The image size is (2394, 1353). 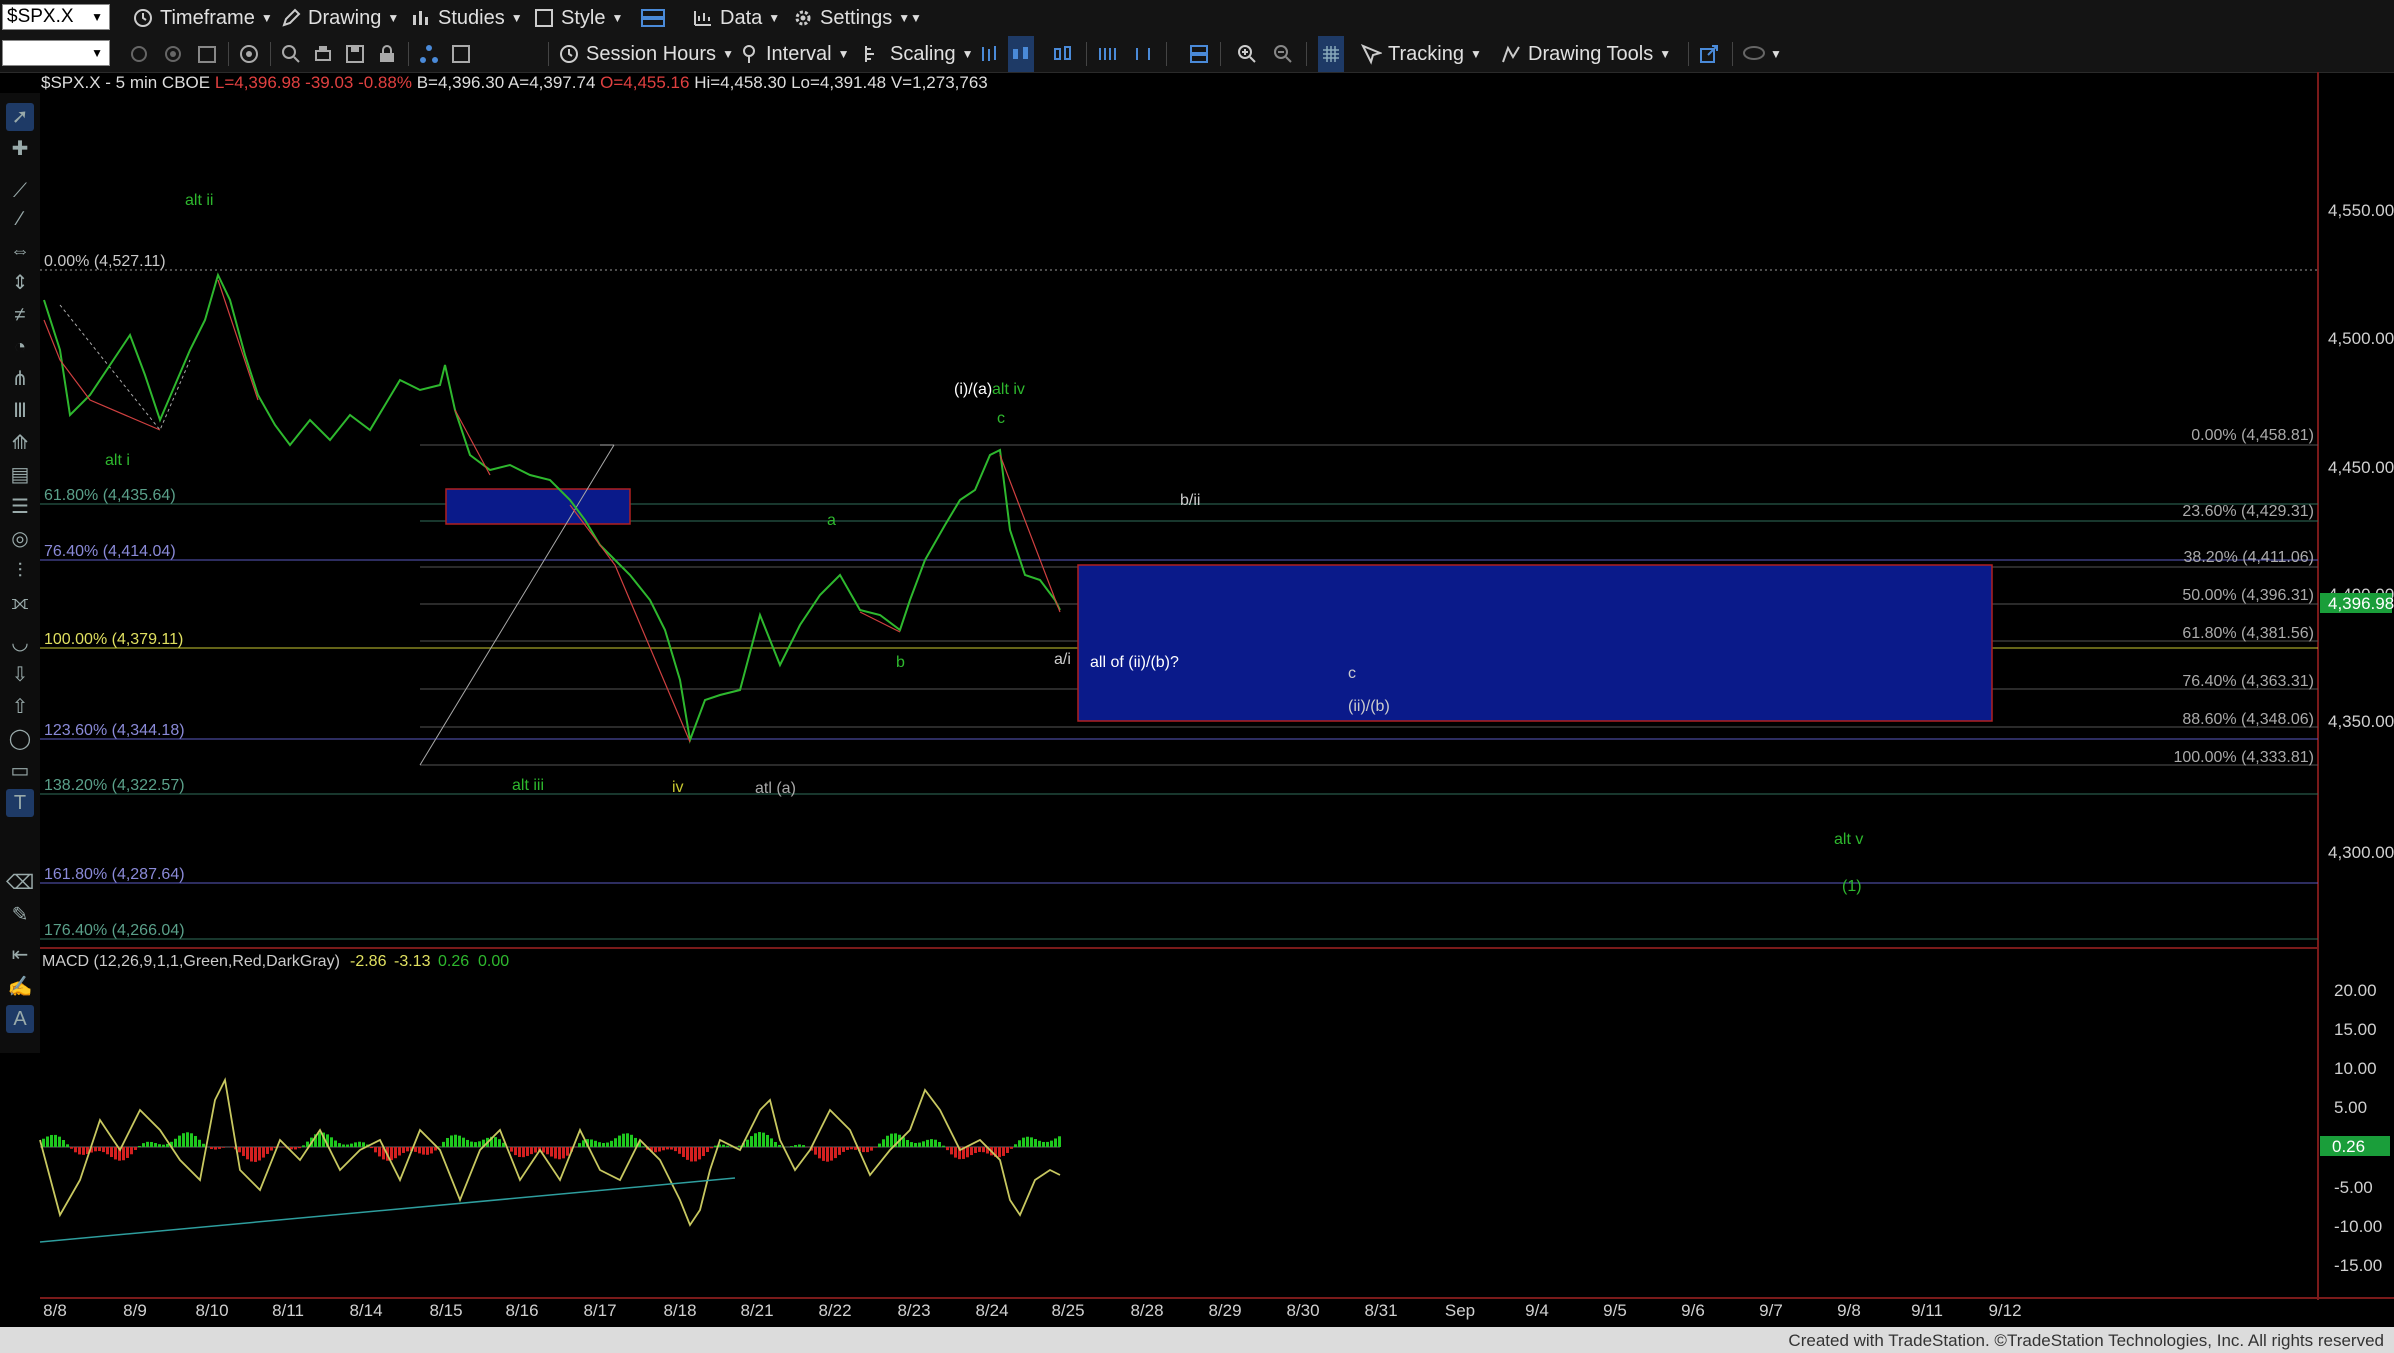 What do you see at coordinates (56, 53) in the screenshot?
I see `workspace-selector: ▼` at bounding box center [56, 53].